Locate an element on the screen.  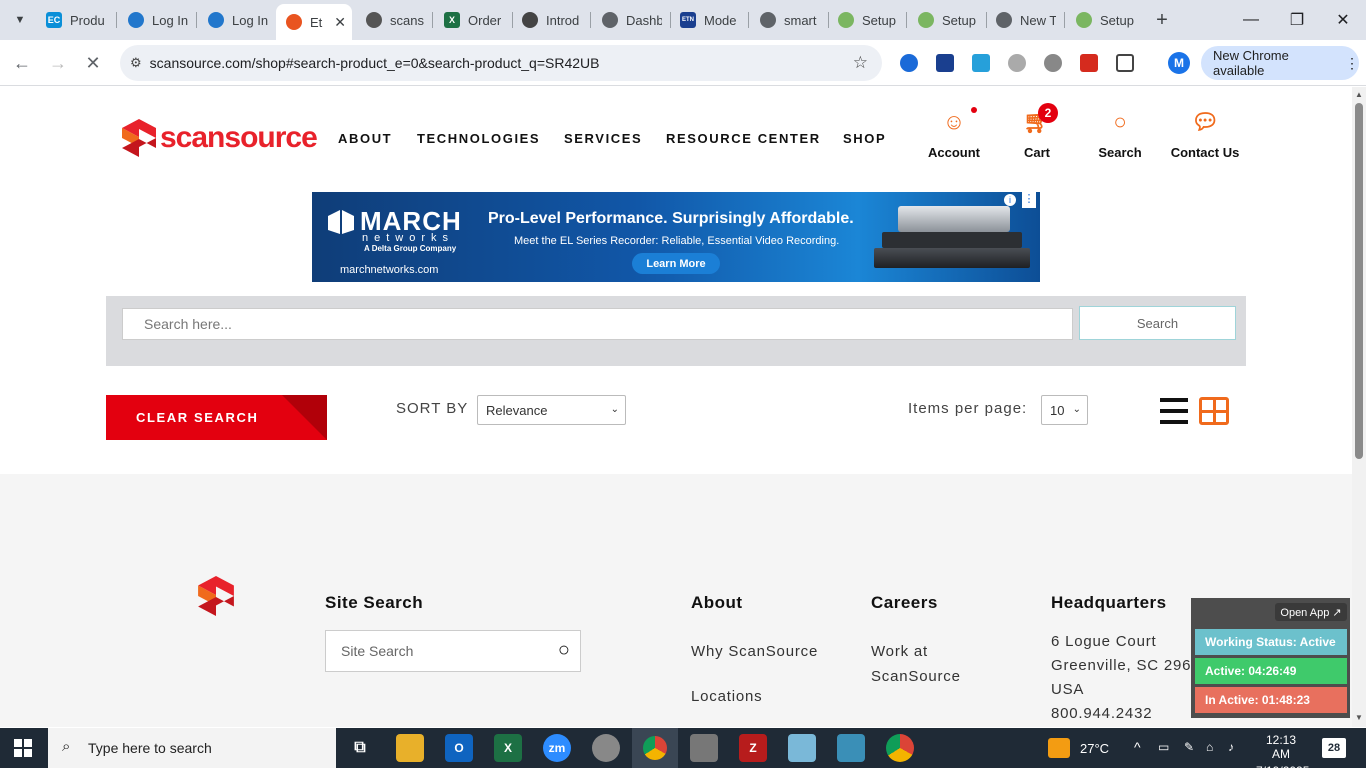
tab-log-in-2: Log In is located at coordinates (238, 20).